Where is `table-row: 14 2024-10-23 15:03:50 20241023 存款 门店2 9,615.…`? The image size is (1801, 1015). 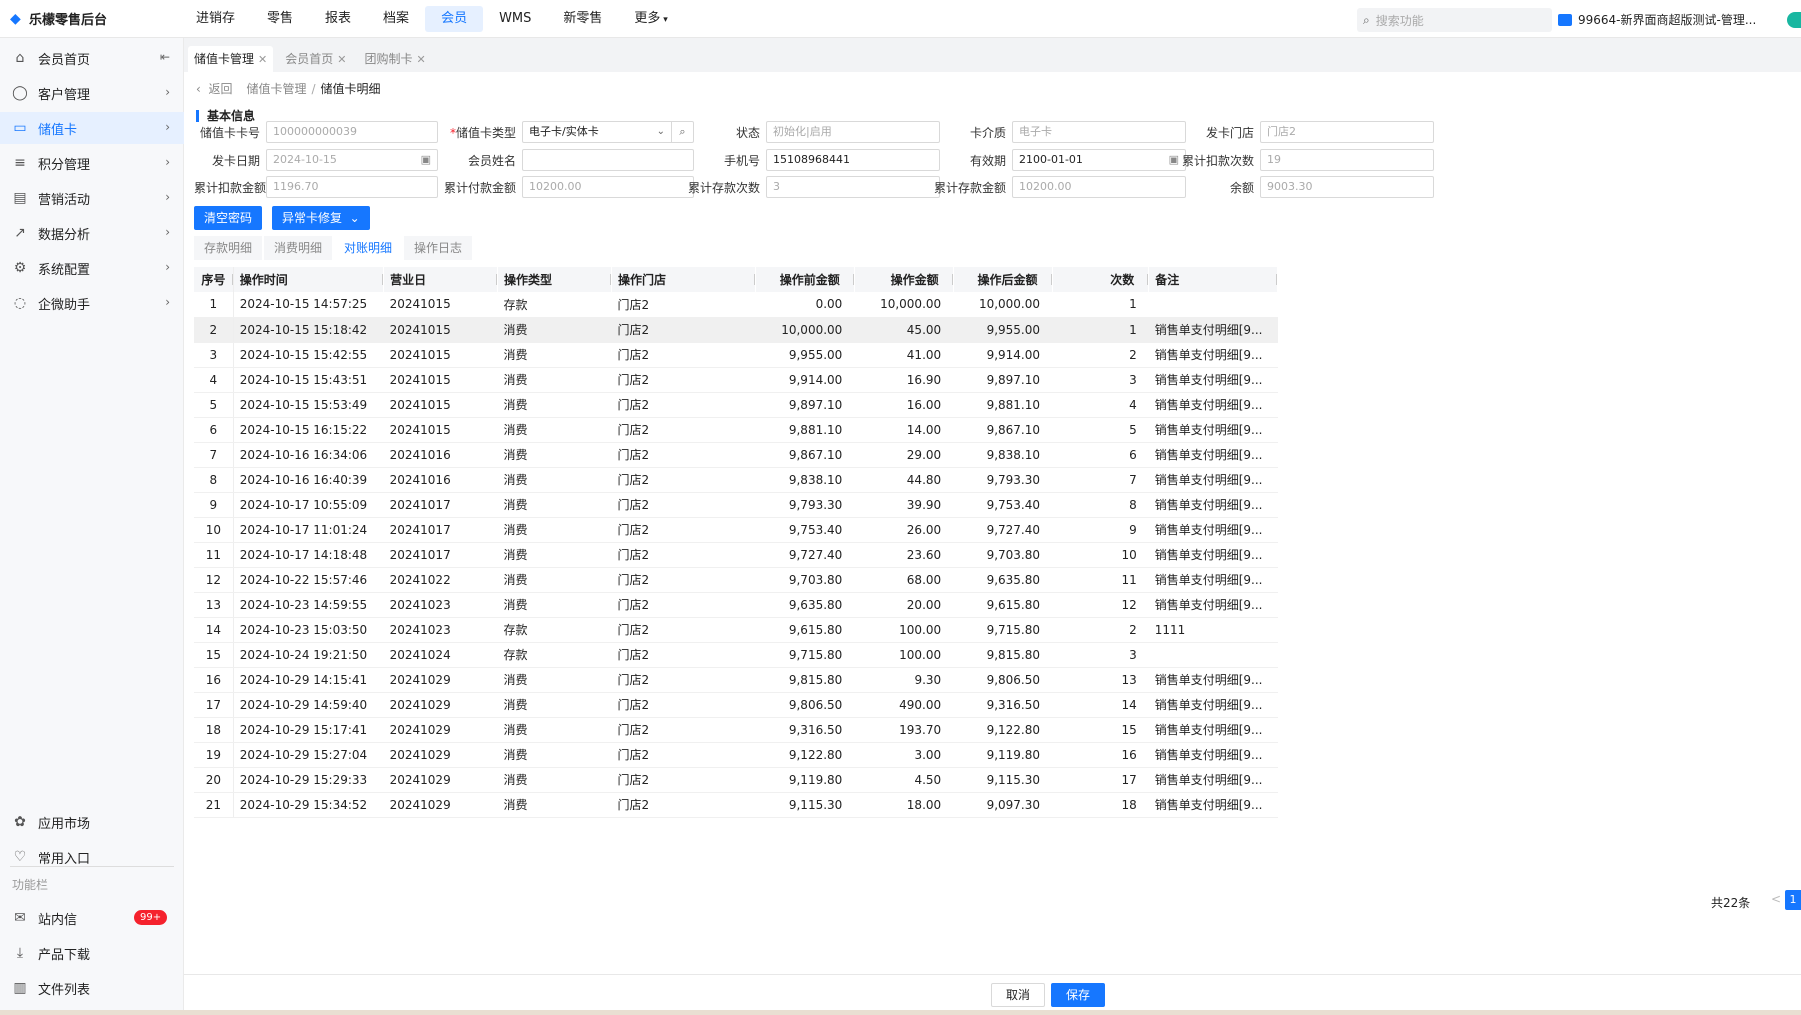 table-row: 14 2024-10-23 15:03:50 20241023 存款 门店2 9,615.… is located at coordinates (736, 630).